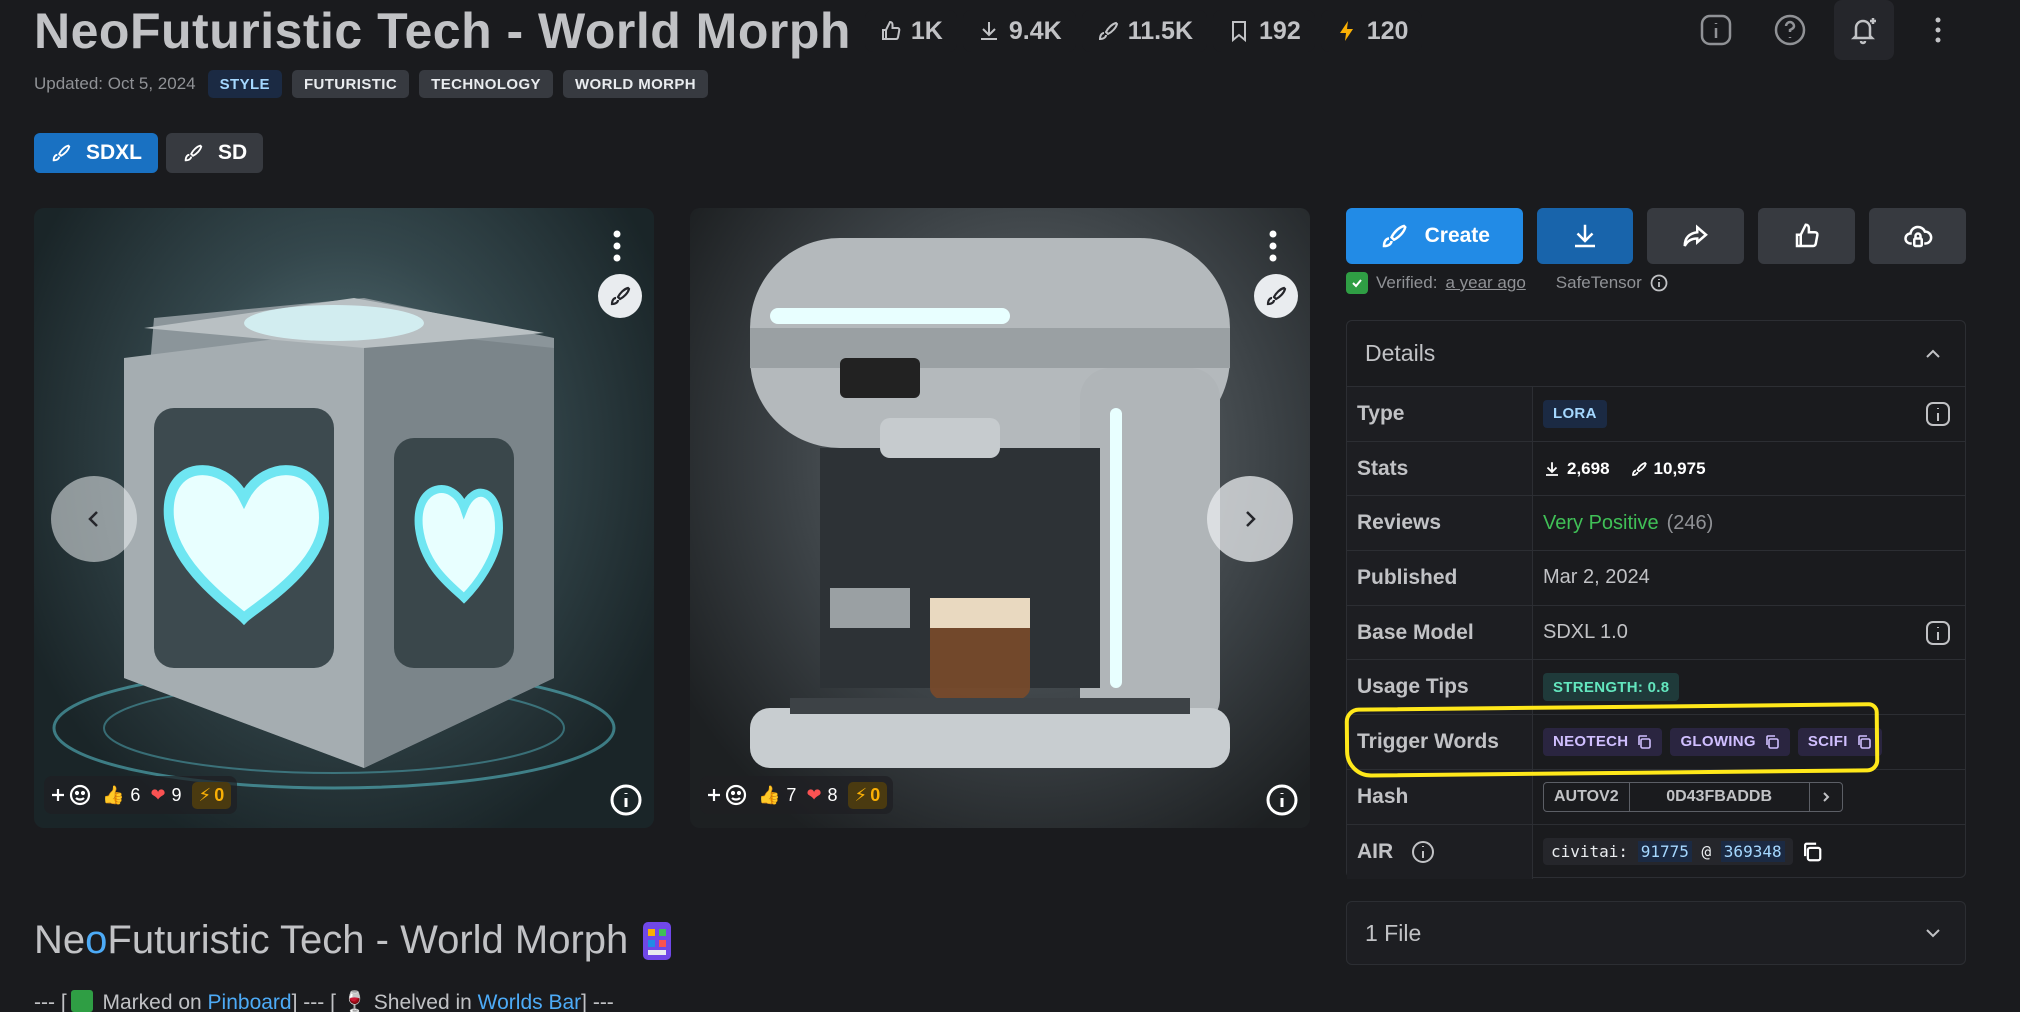  Describe the element at coordinates (94, 519) in the screenshot. I see `carousel-prev-button` at that location.